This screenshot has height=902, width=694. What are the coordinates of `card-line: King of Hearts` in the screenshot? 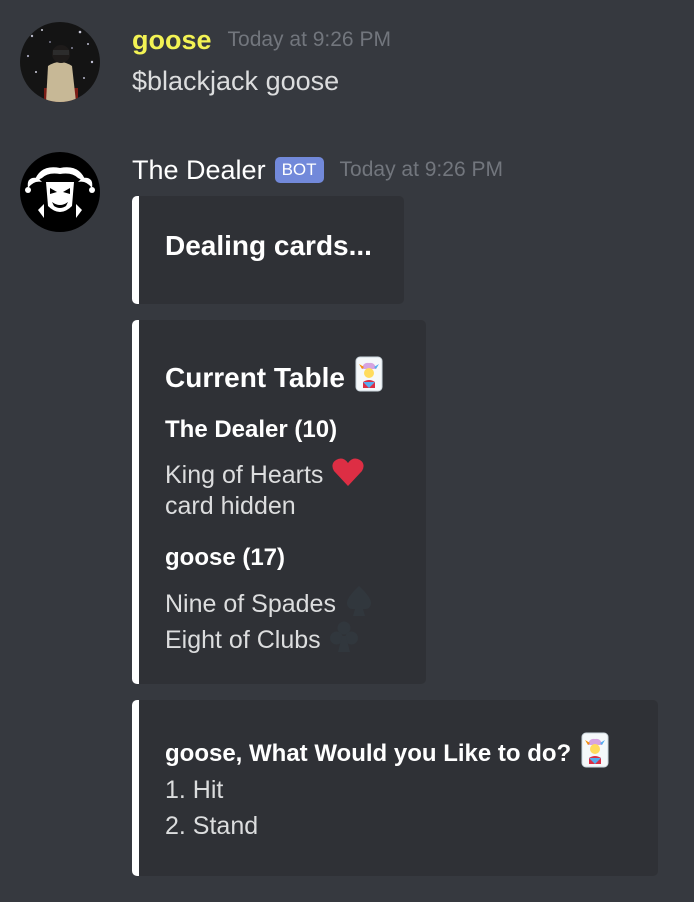 It's located at (265, 475).